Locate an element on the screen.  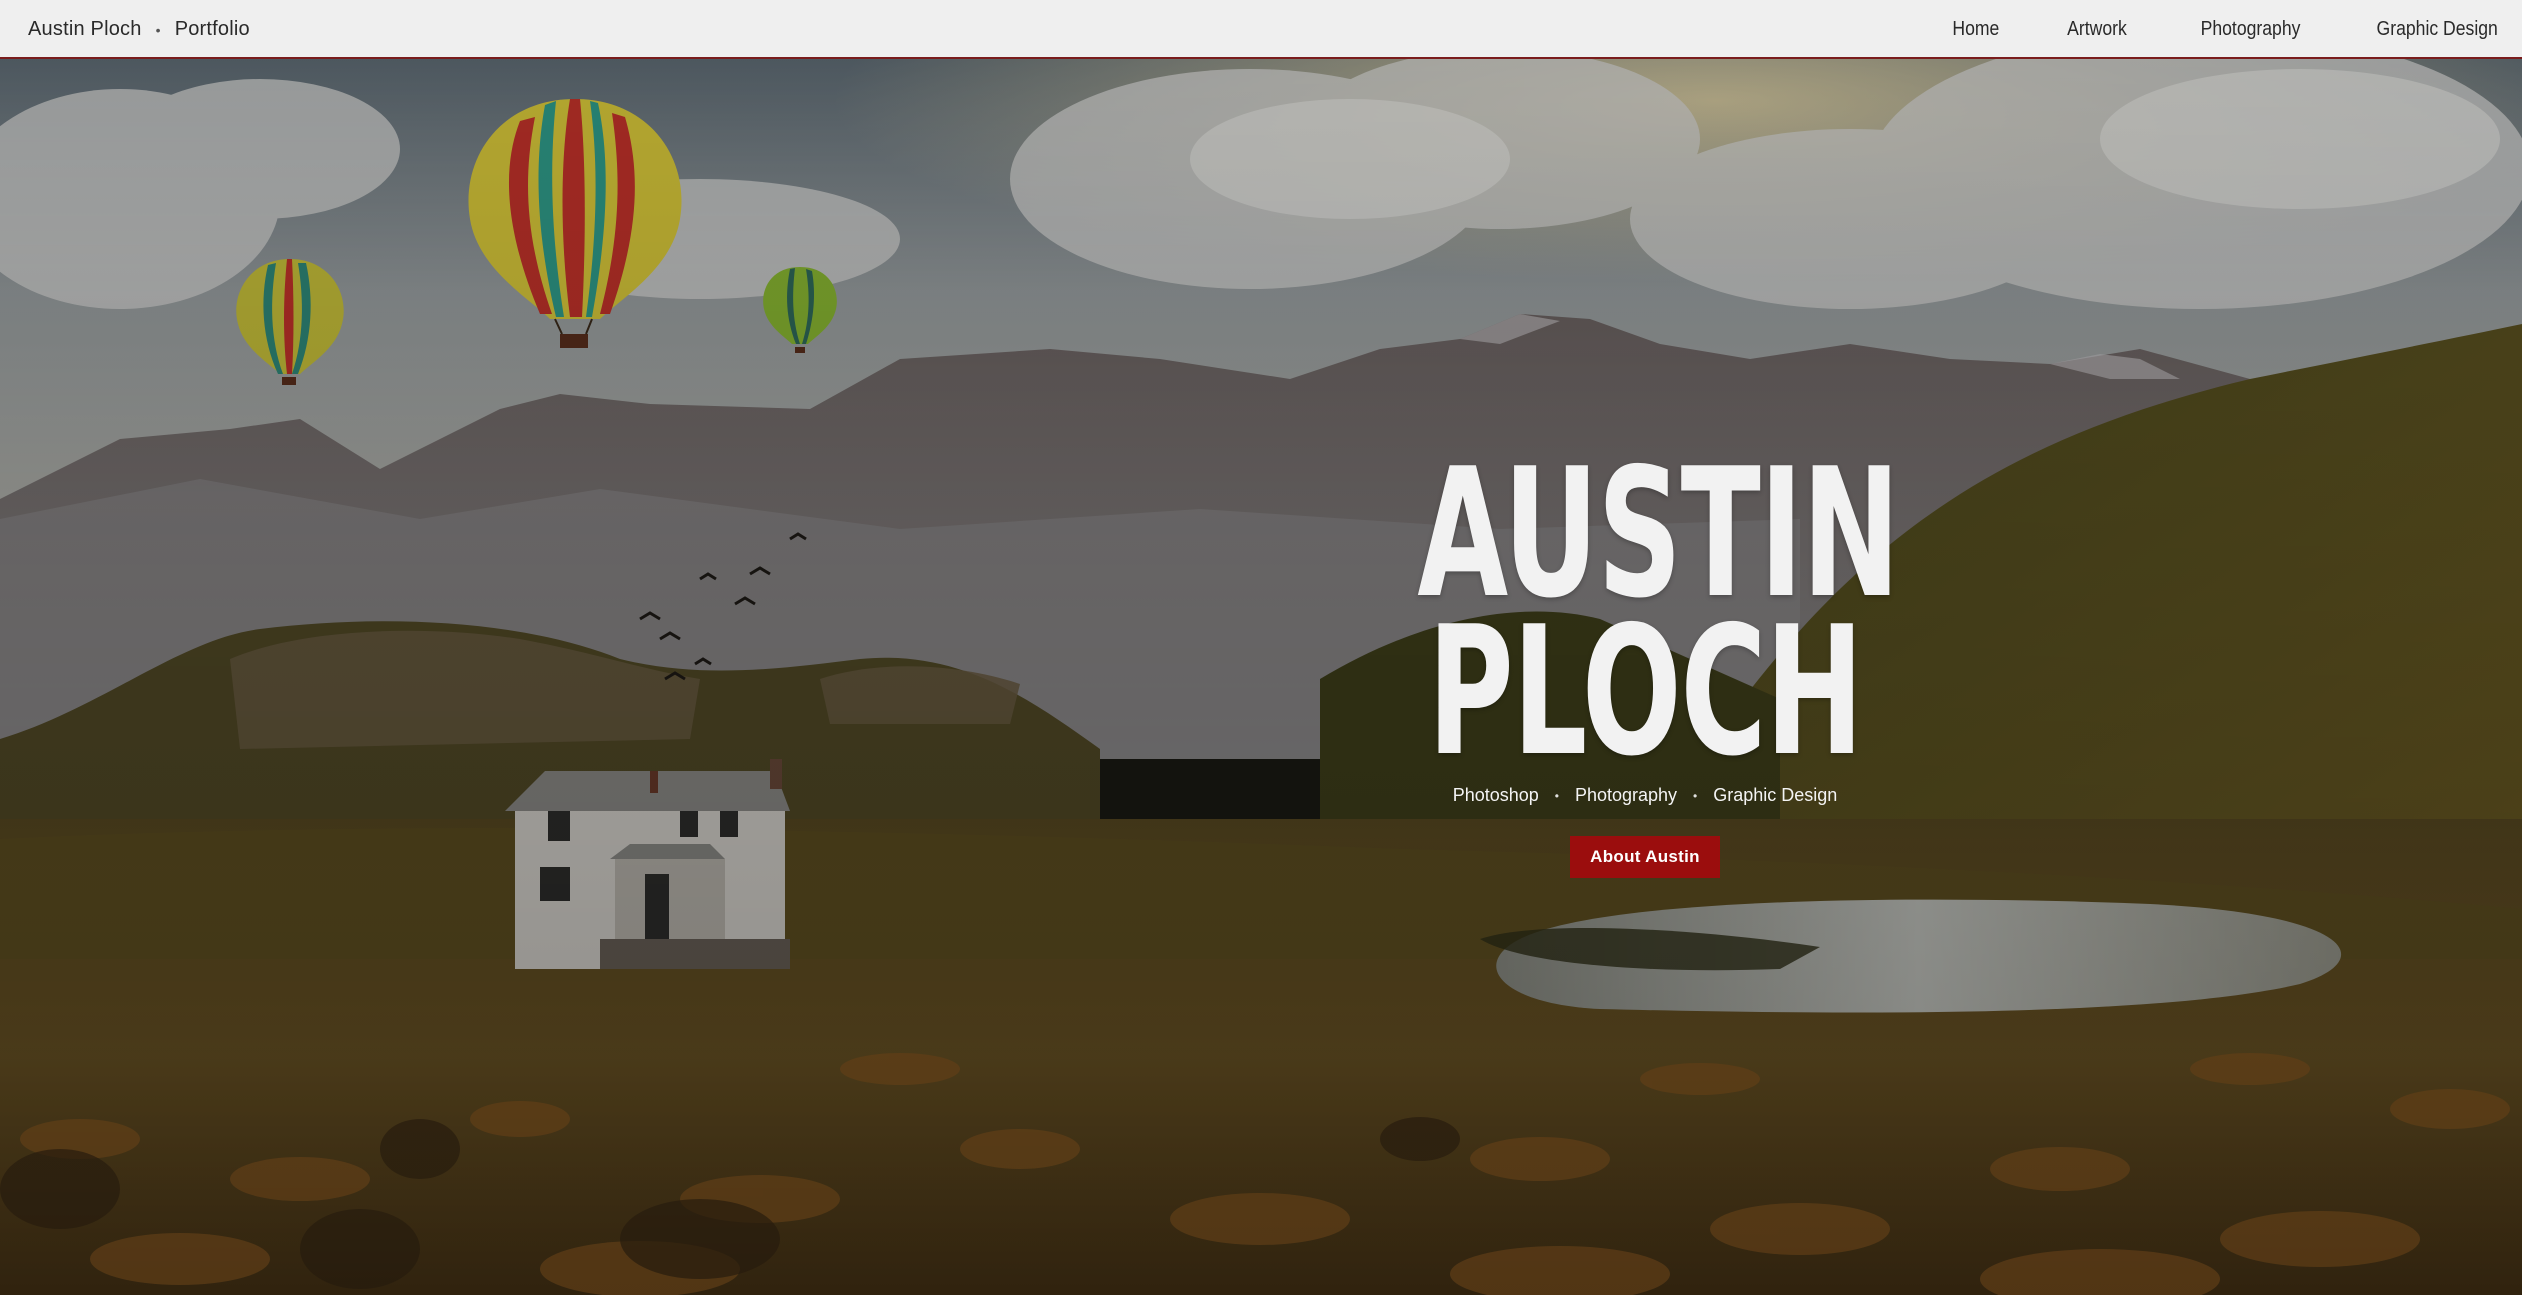
site-brand: Austin Ploch • Portfolio is located at coordinates (139, 29).